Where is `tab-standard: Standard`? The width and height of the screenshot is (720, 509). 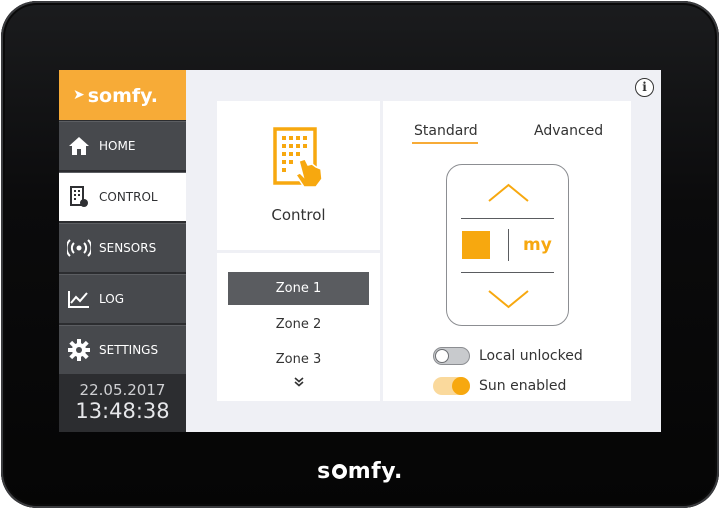
tab-standard: Standard is located at coordinates (446, 131).